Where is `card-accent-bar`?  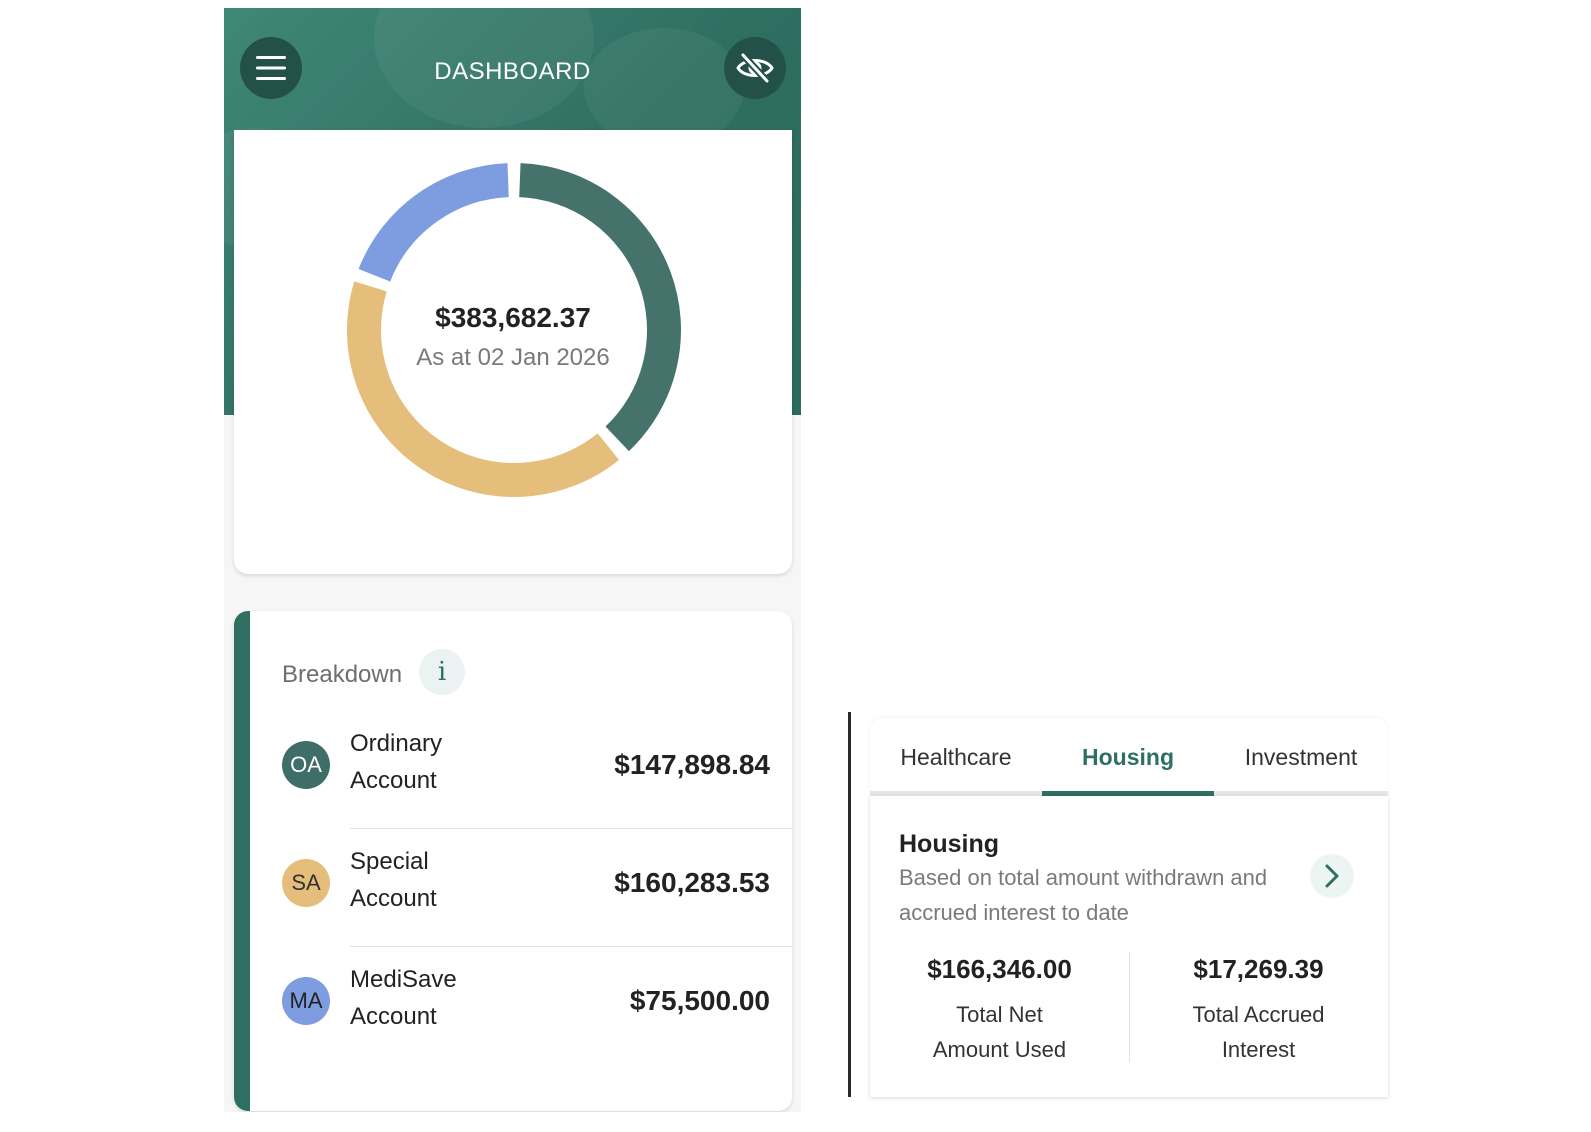 card-accent-bar is located at coordinates (242, 861).